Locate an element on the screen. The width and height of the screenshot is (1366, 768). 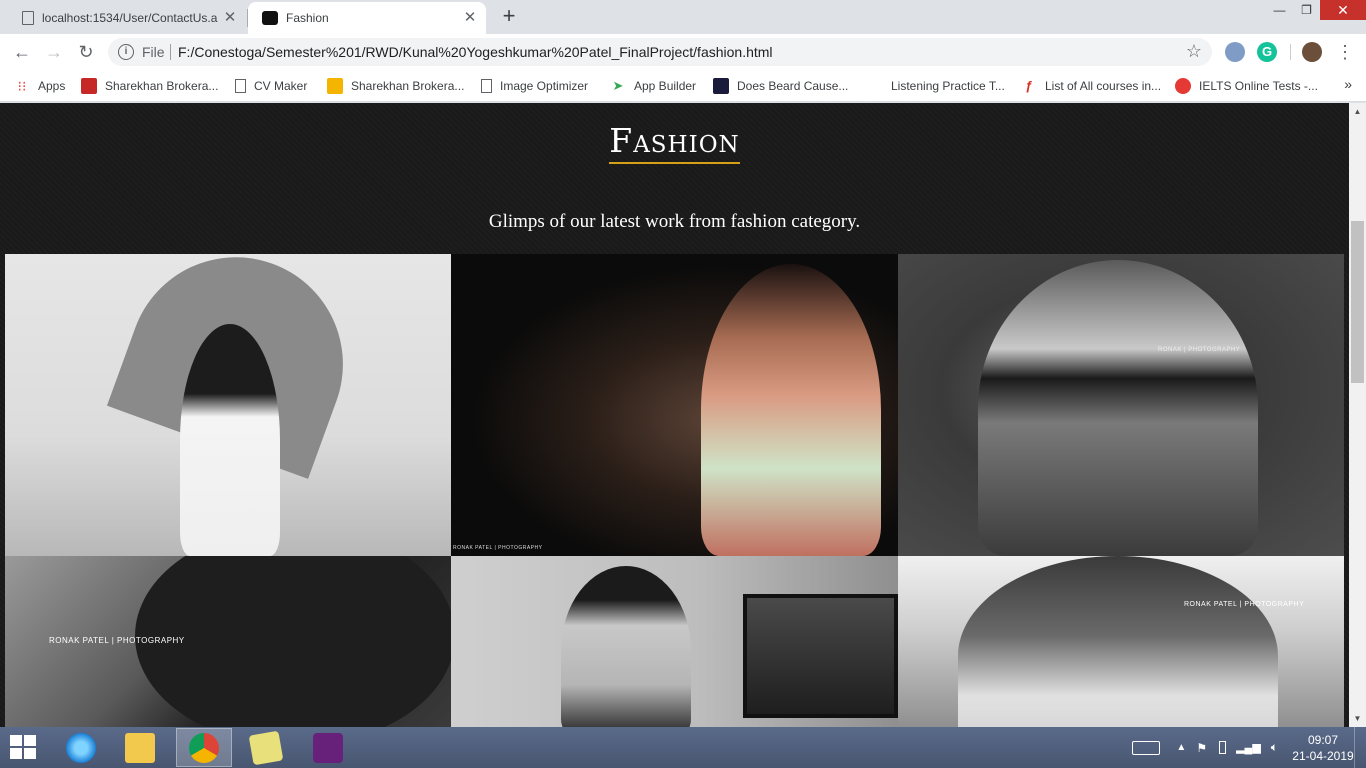
scroll-thumb is located at coordinates (1357, 302).